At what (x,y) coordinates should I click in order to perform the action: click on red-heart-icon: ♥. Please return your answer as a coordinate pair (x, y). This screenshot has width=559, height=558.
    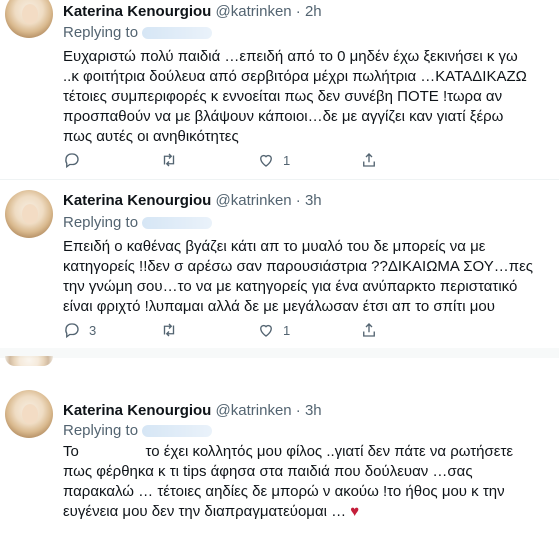
    Looking at the image, I should click on (355, 511).